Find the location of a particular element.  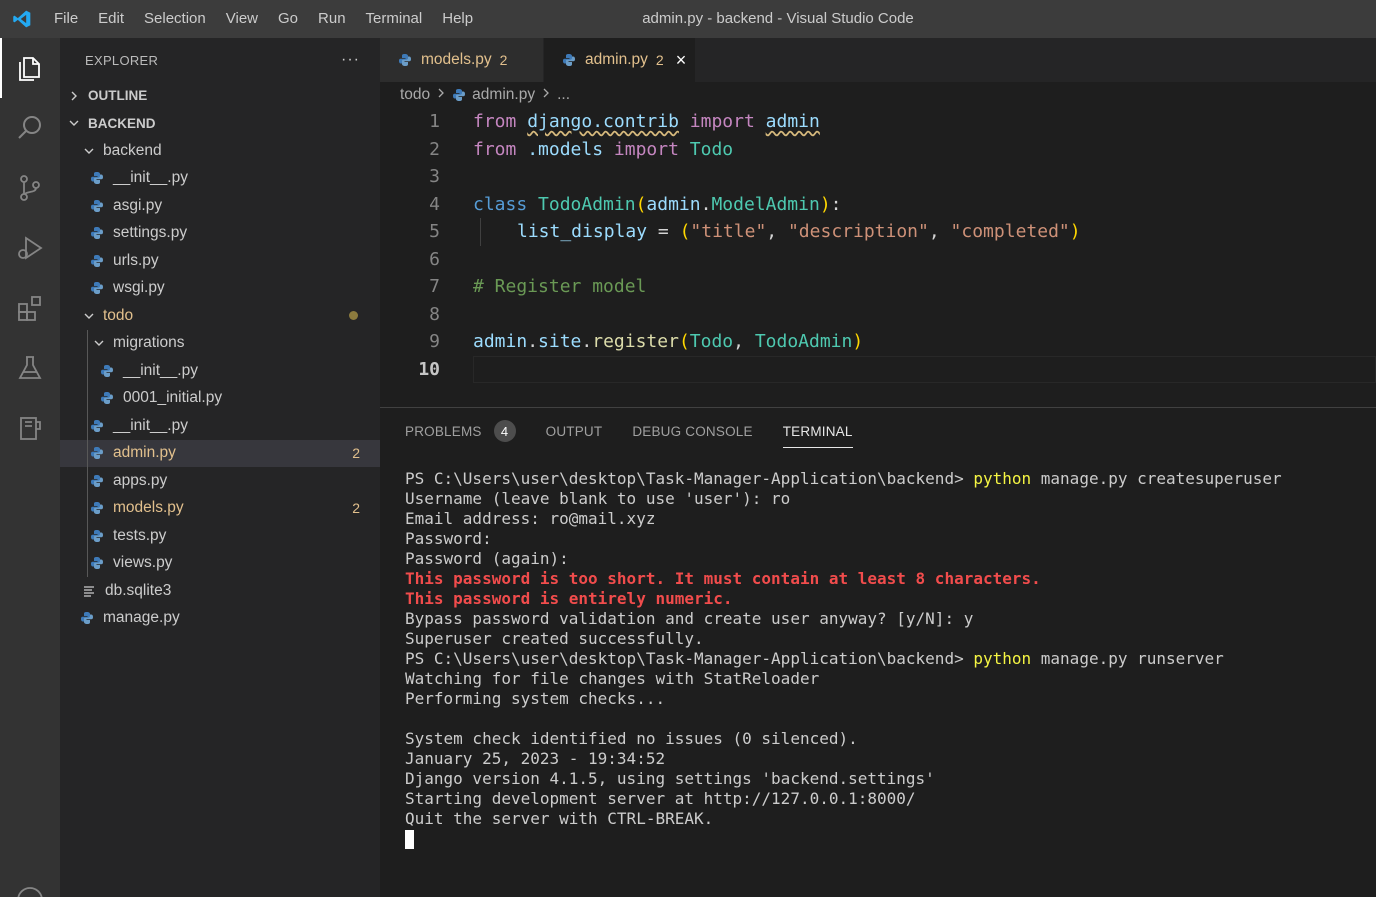

breadcrumb-file: admin.py is located at coordinates (503, 95).